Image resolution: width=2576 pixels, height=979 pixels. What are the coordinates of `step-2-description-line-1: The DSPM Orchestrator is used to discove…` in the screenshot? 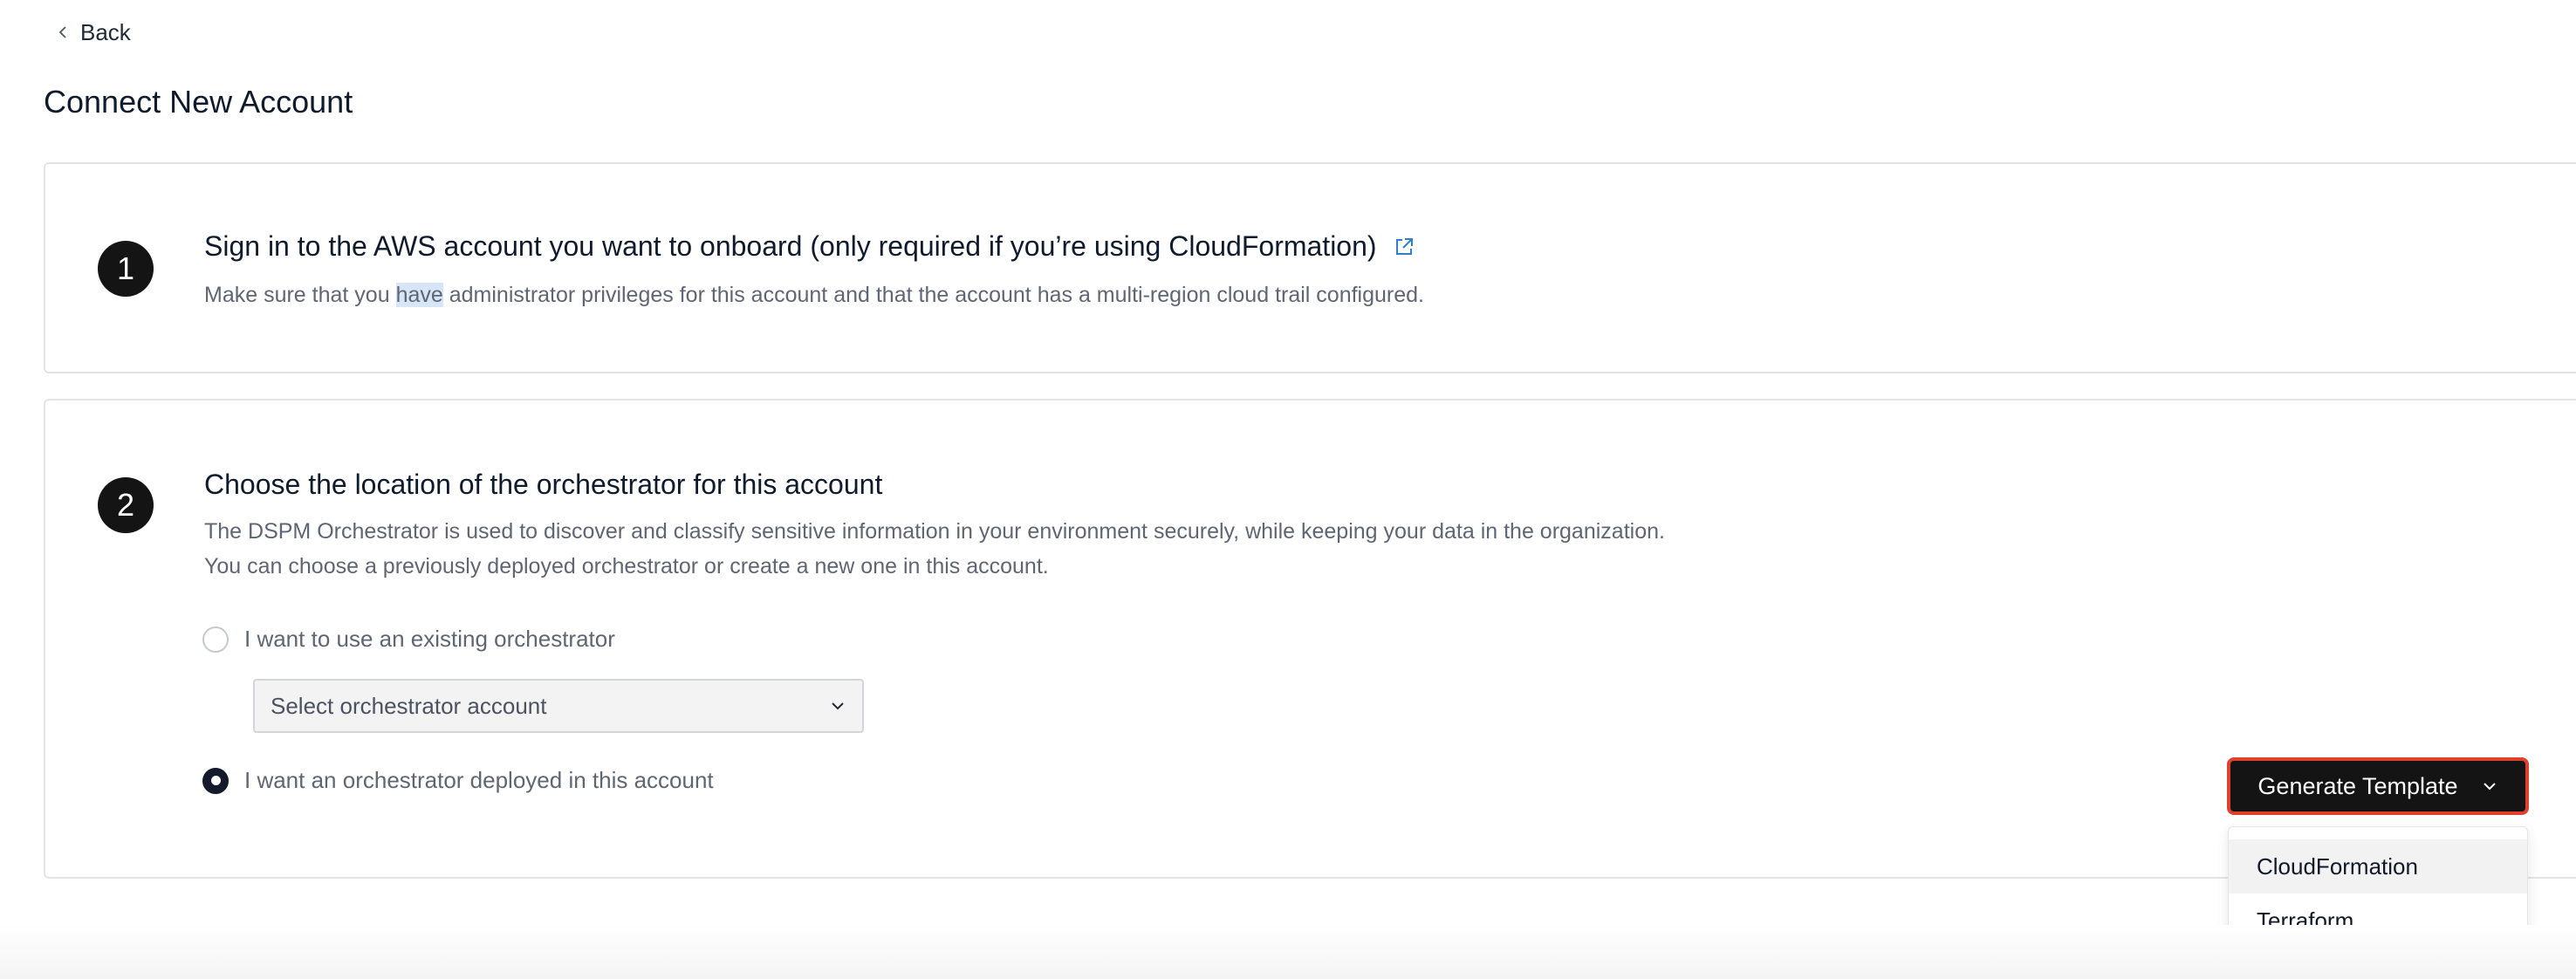 It's located at (934, 531).